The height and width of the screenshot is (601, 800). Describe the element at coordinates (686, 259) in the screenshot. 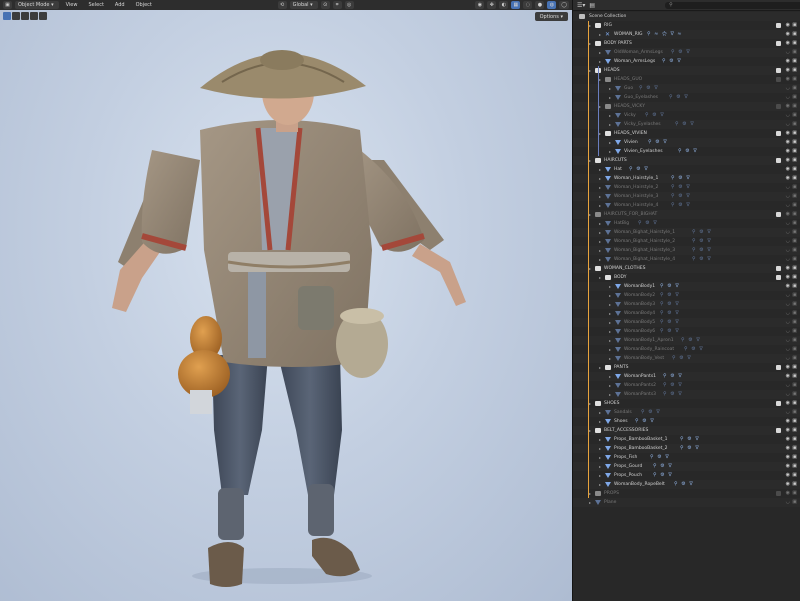

I see `outliner-object-row: ▸ Woman_Bighat_Hairstyle_4 ⚲ ⚙ ∇ ◡ ▣` at that location.